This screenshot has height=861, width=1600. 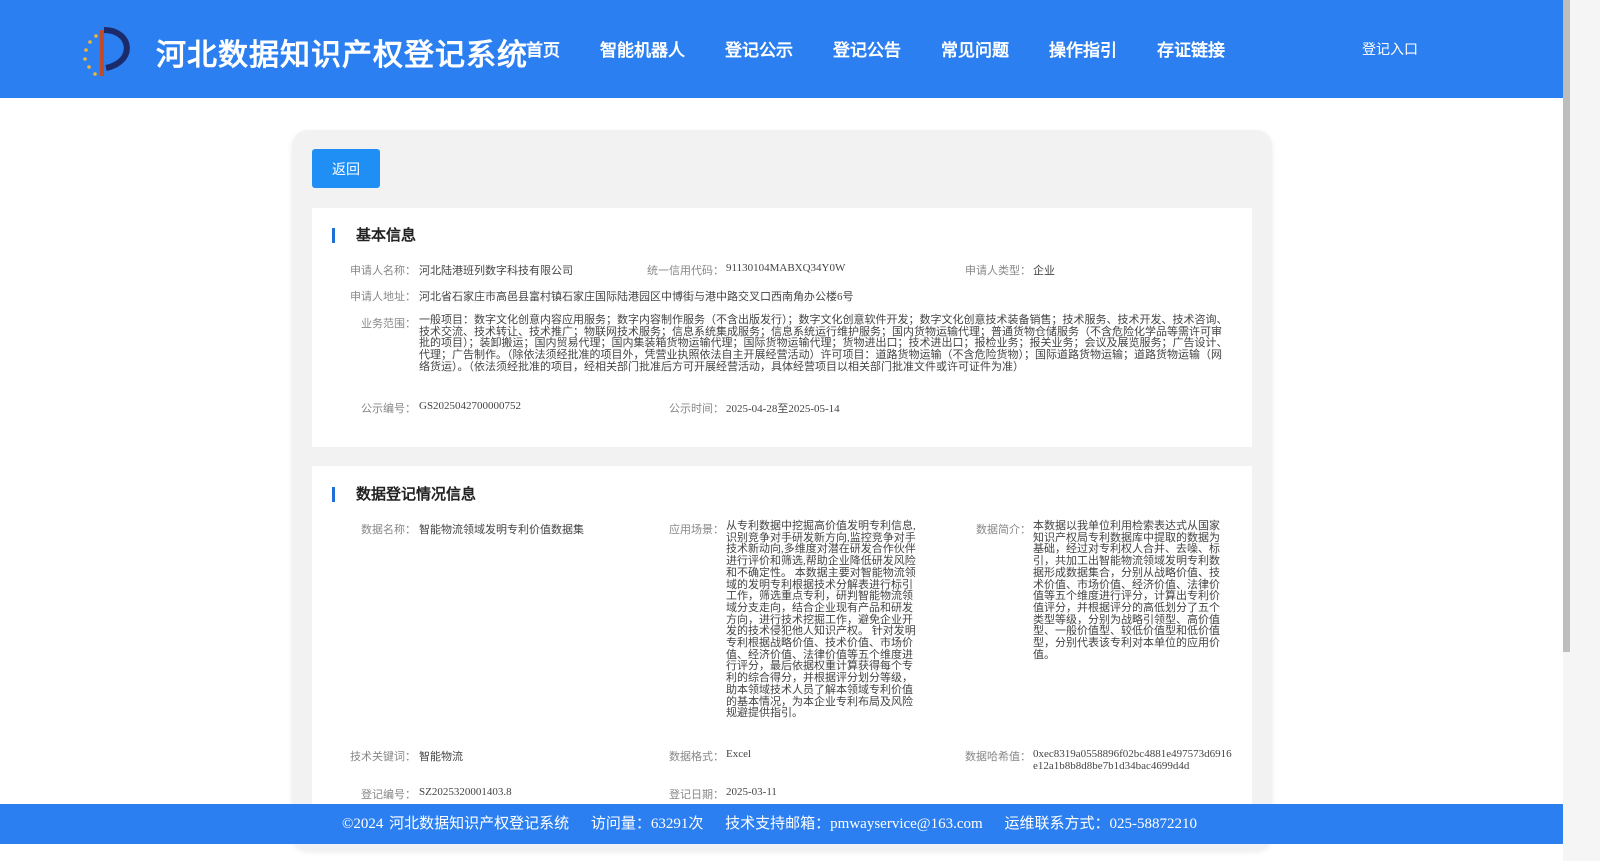 I want to click on footer-phone: 运维联系方式：025-58872210, so click(x=1100, y=824).